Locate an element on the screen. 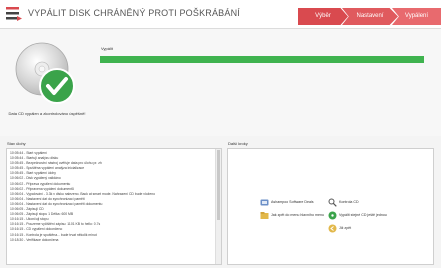  software-deals-icon is located at coordinates (264, 202).